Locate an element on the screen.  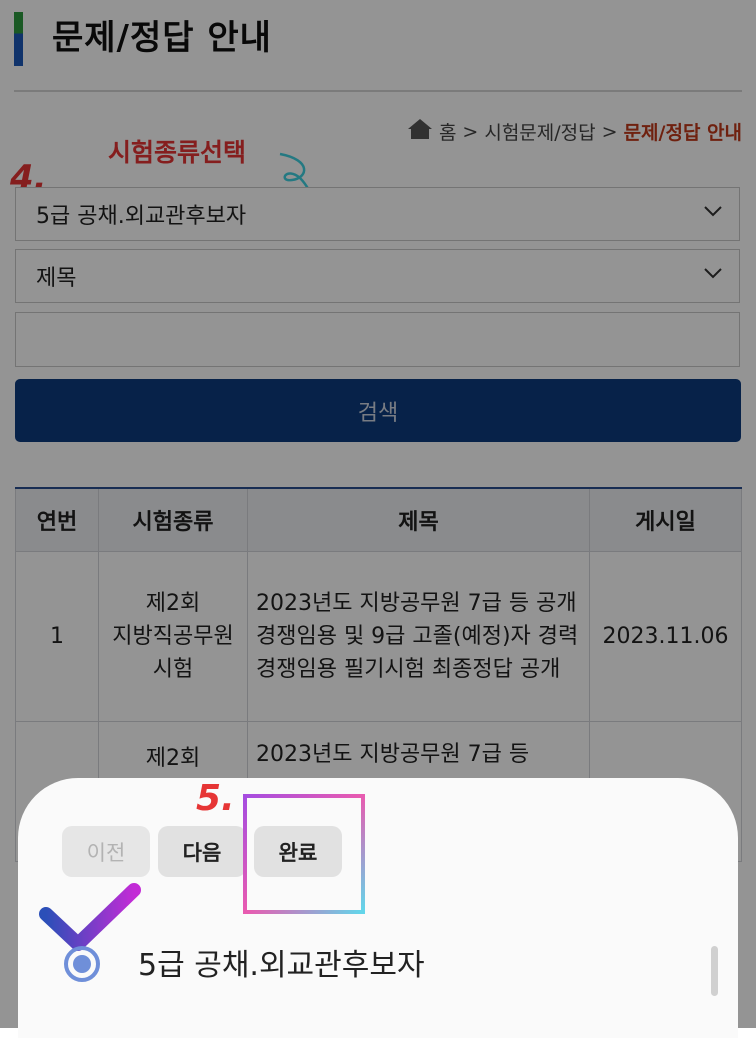
annotation-step5-number: 5. is located at coordinates (215, 798).